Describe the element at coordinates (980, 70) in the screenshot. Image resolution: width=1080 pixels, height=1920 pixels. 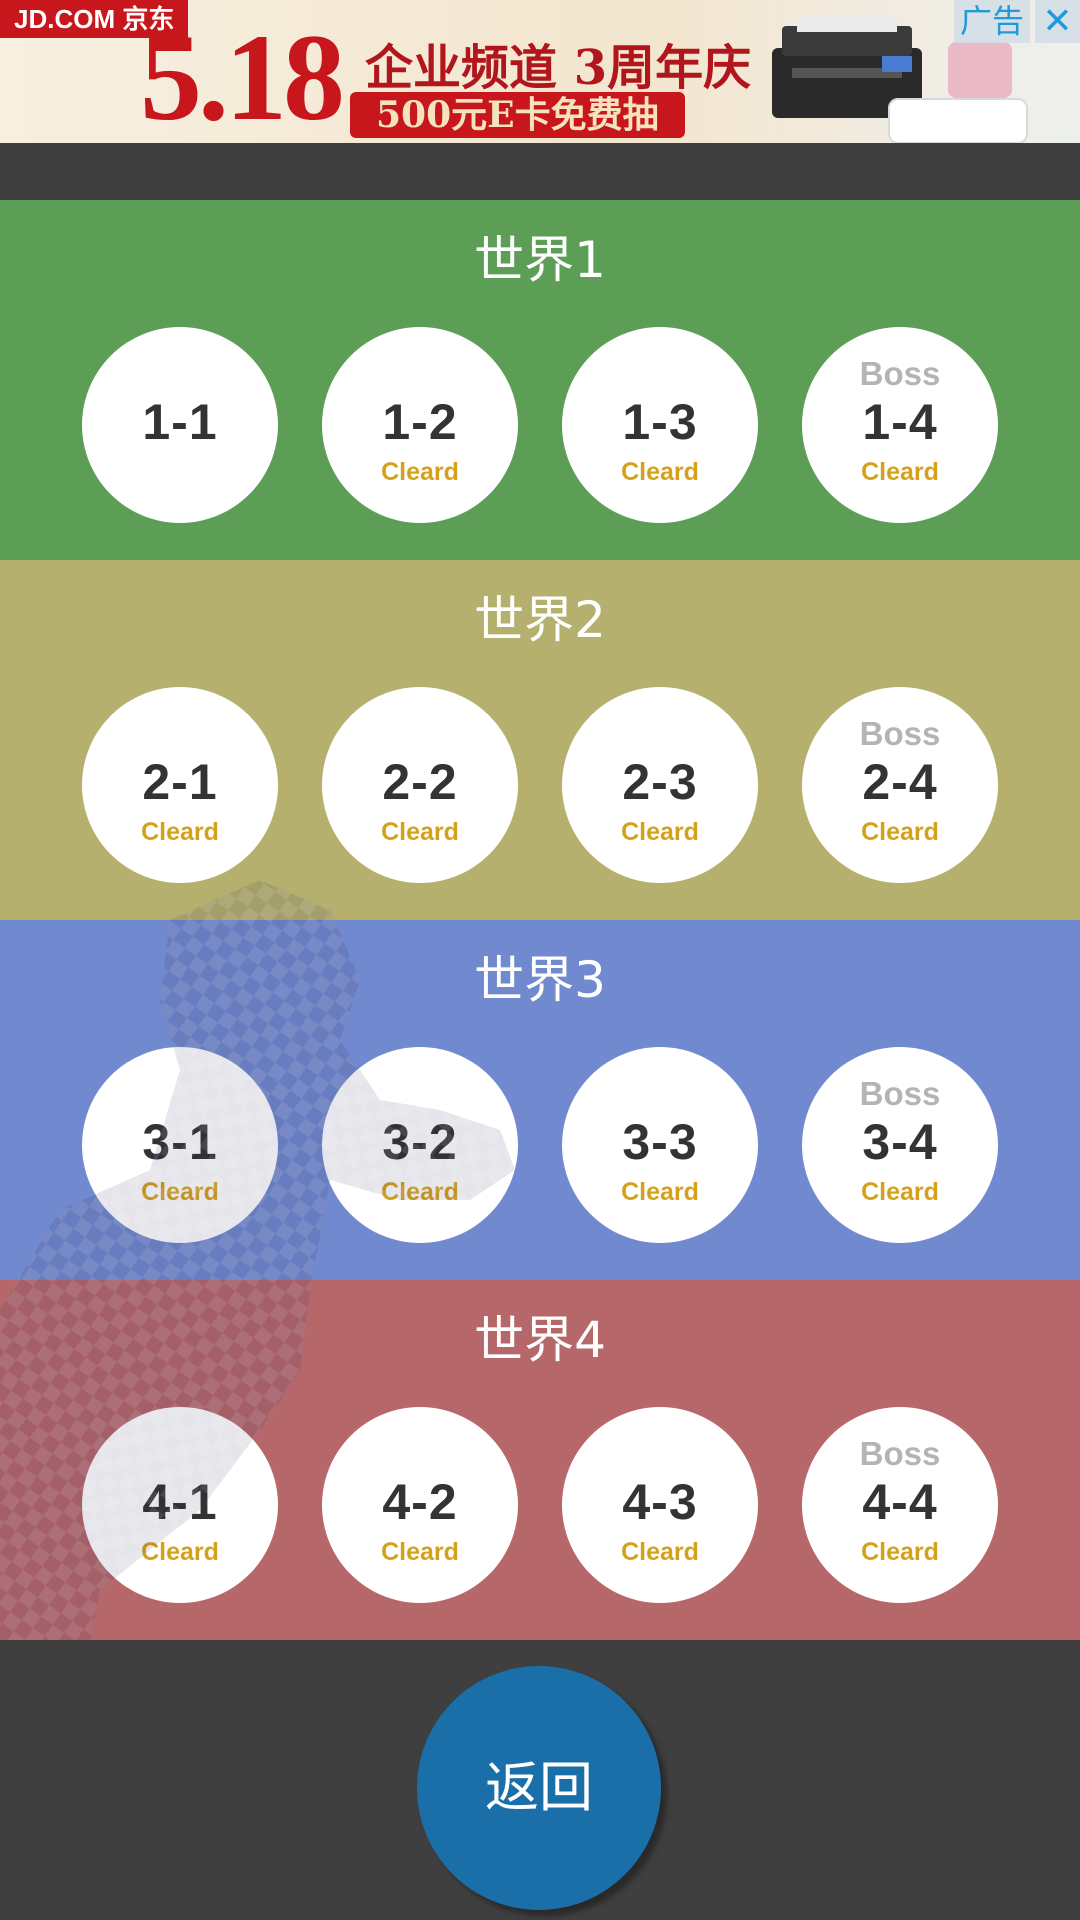
I see `gift-image` at that location.